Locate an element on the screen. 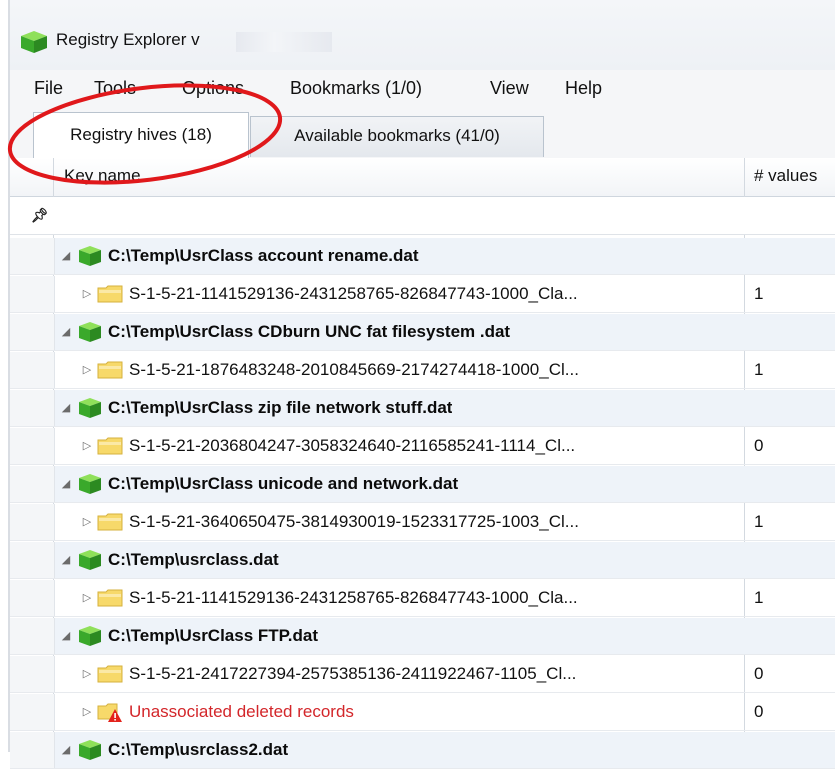 The height and width of the screenshot is (769, 835). hive-path: C:\Temp\usrclass.dat is located at coordinates (193, 559).